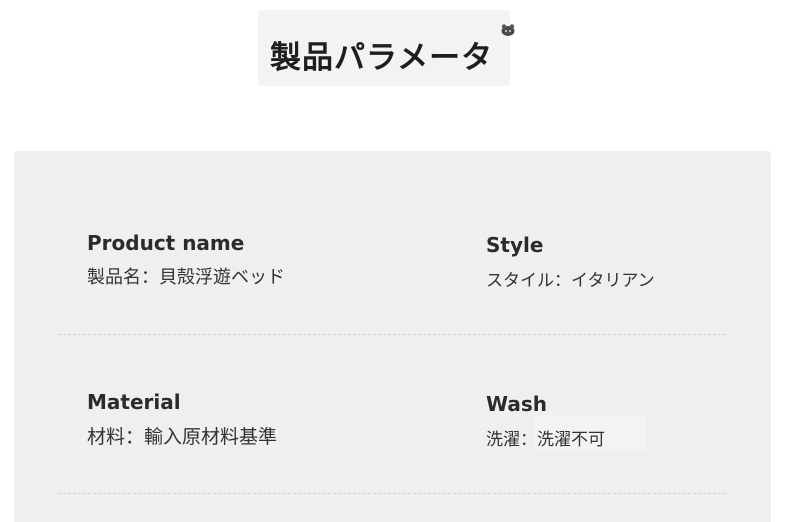 The width and height of the screenshot is (790, 522). What do you see at coordinates (382, 58) in the screenshot?
I see `page-title: 製品パラメータ` at bounding box center [382, 58].